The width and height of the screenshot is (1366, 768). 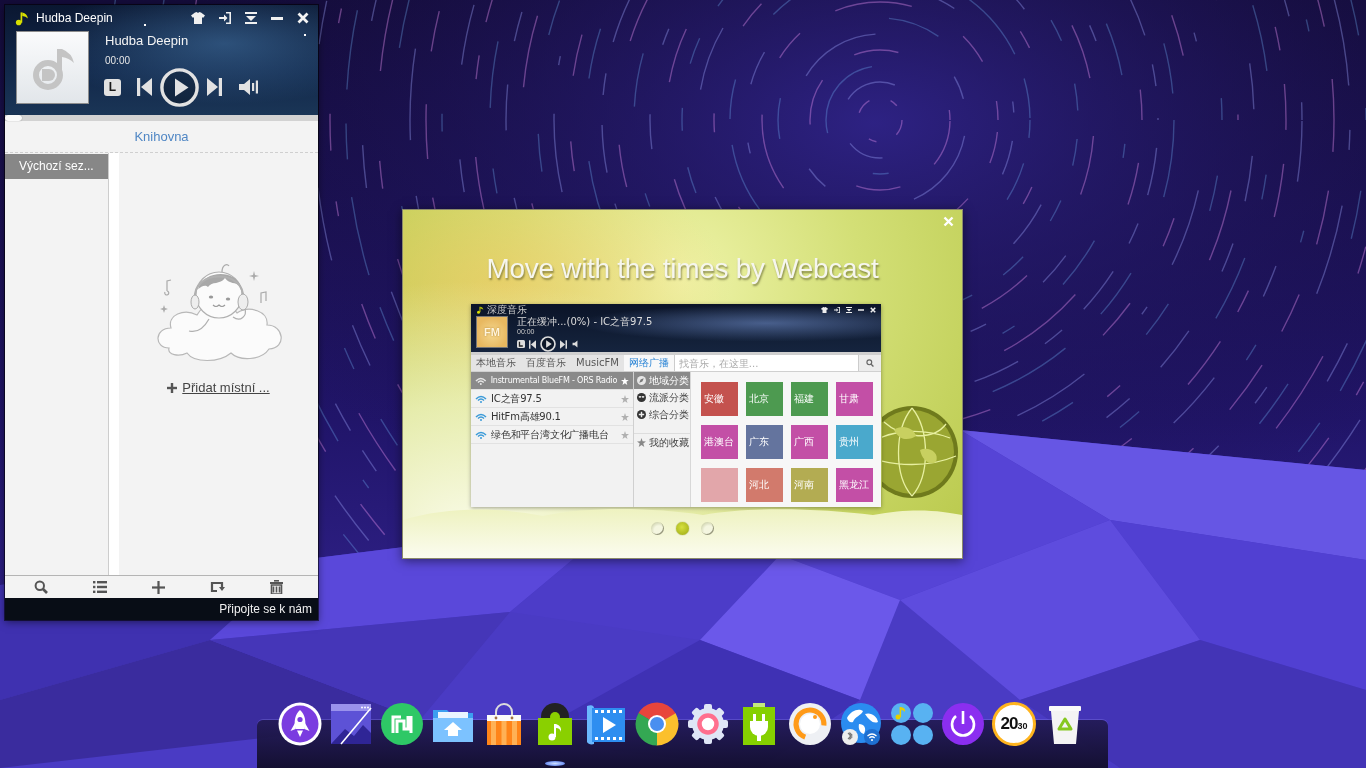 I want to click on network-globe-icon, so click(x=861, y=724).